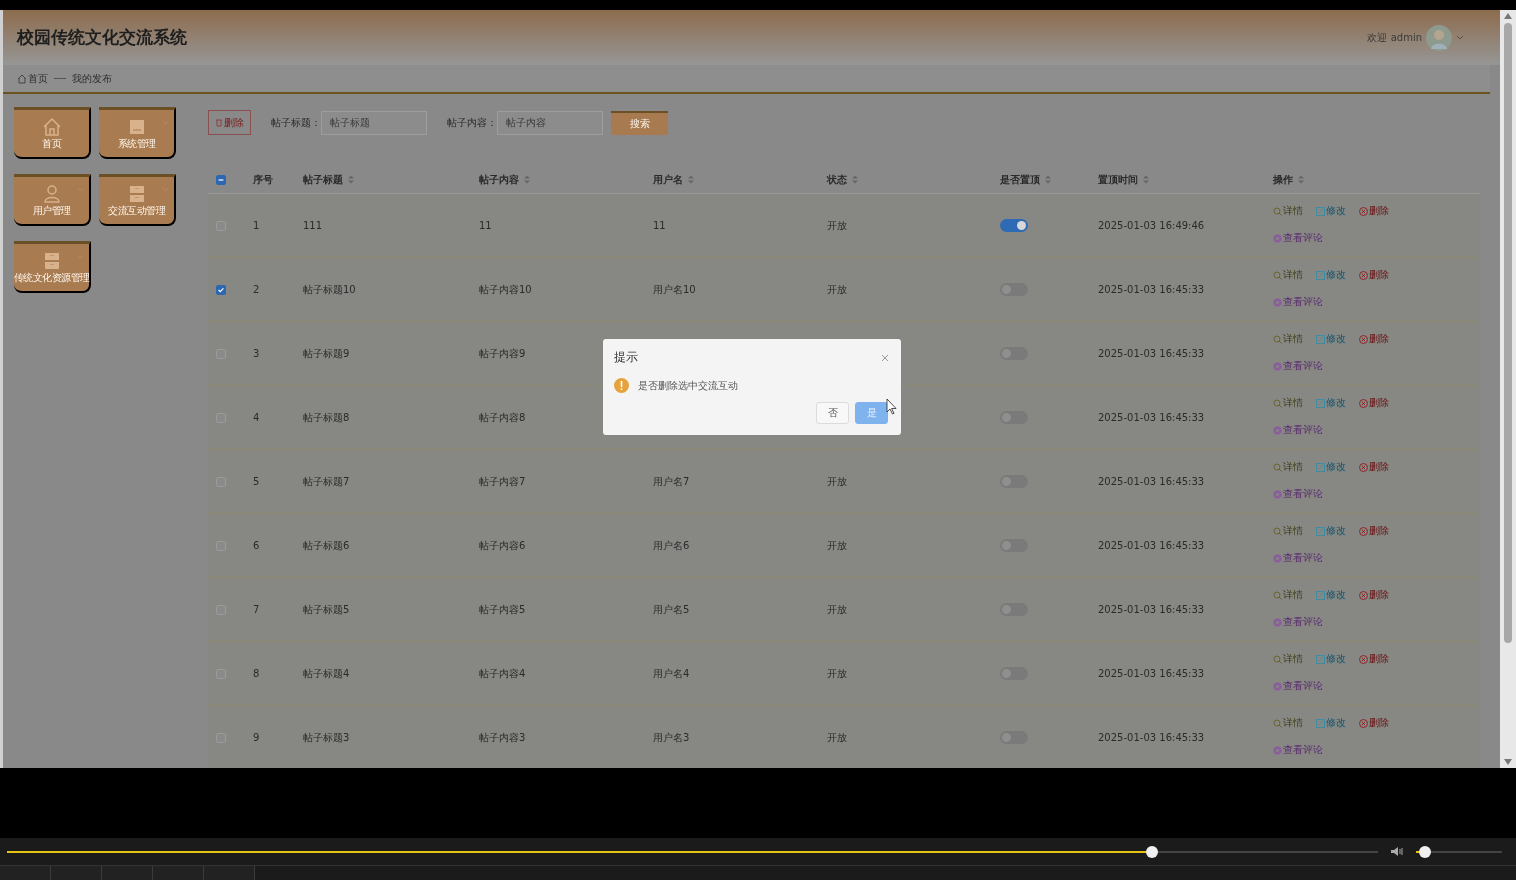  What do you see at coordinates (692, 851) in the screenshot?
I see `progress-slider` at bounding box center [692, 851].